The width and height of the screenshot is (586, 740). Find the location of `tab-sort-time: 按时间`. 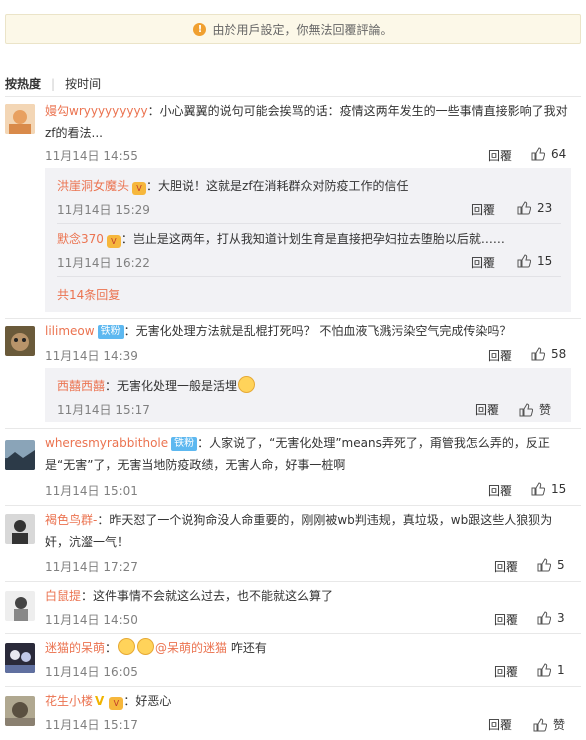

tab-sort-time: 按时间 is located at coordinates (83, 83).